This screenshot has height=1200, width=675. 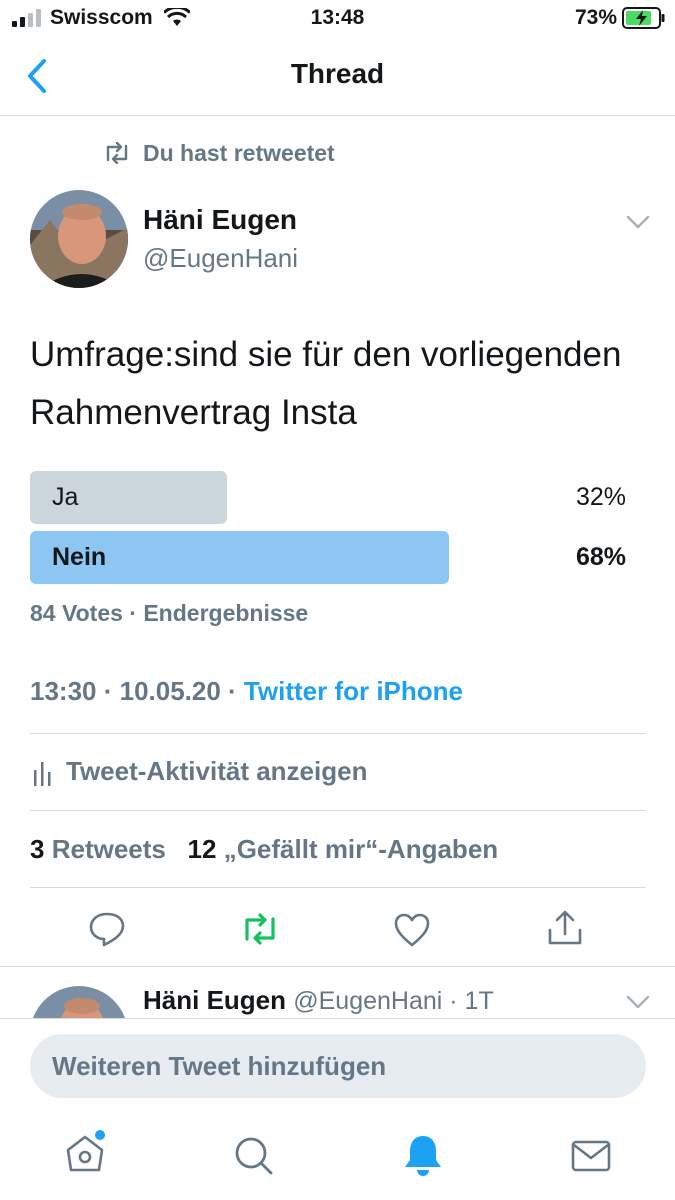 What do you see at coordinates (65, 497) in the screenshot?
I see `poll-option-ja-label: Ja` at bounding box center [65, 497].